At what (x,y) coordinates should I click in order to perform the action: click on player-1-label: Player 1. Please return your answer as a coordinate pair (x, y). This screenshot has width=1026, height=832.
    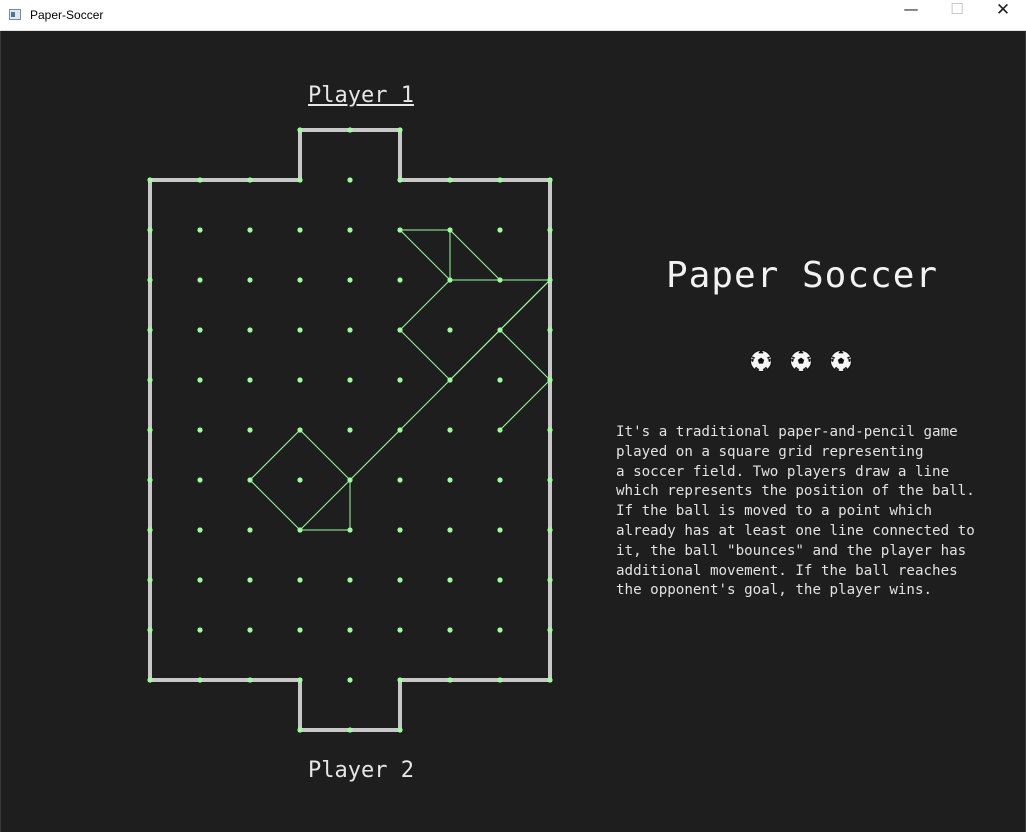
    Looking at the image, I should click on (361, 95).